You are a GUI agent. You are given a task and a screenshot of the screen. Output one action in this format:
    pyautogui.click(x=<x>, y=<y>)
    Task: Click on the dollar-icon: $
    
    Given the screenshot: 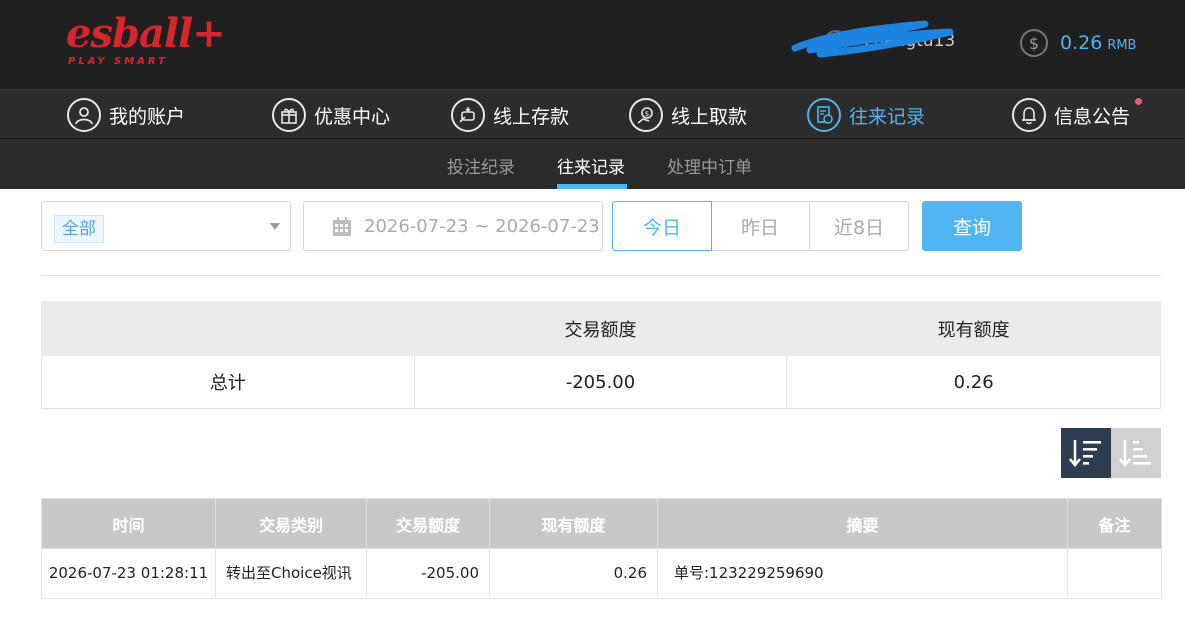 What is the action you would take?
    pyautogui.click(x=1034, y=43)
    